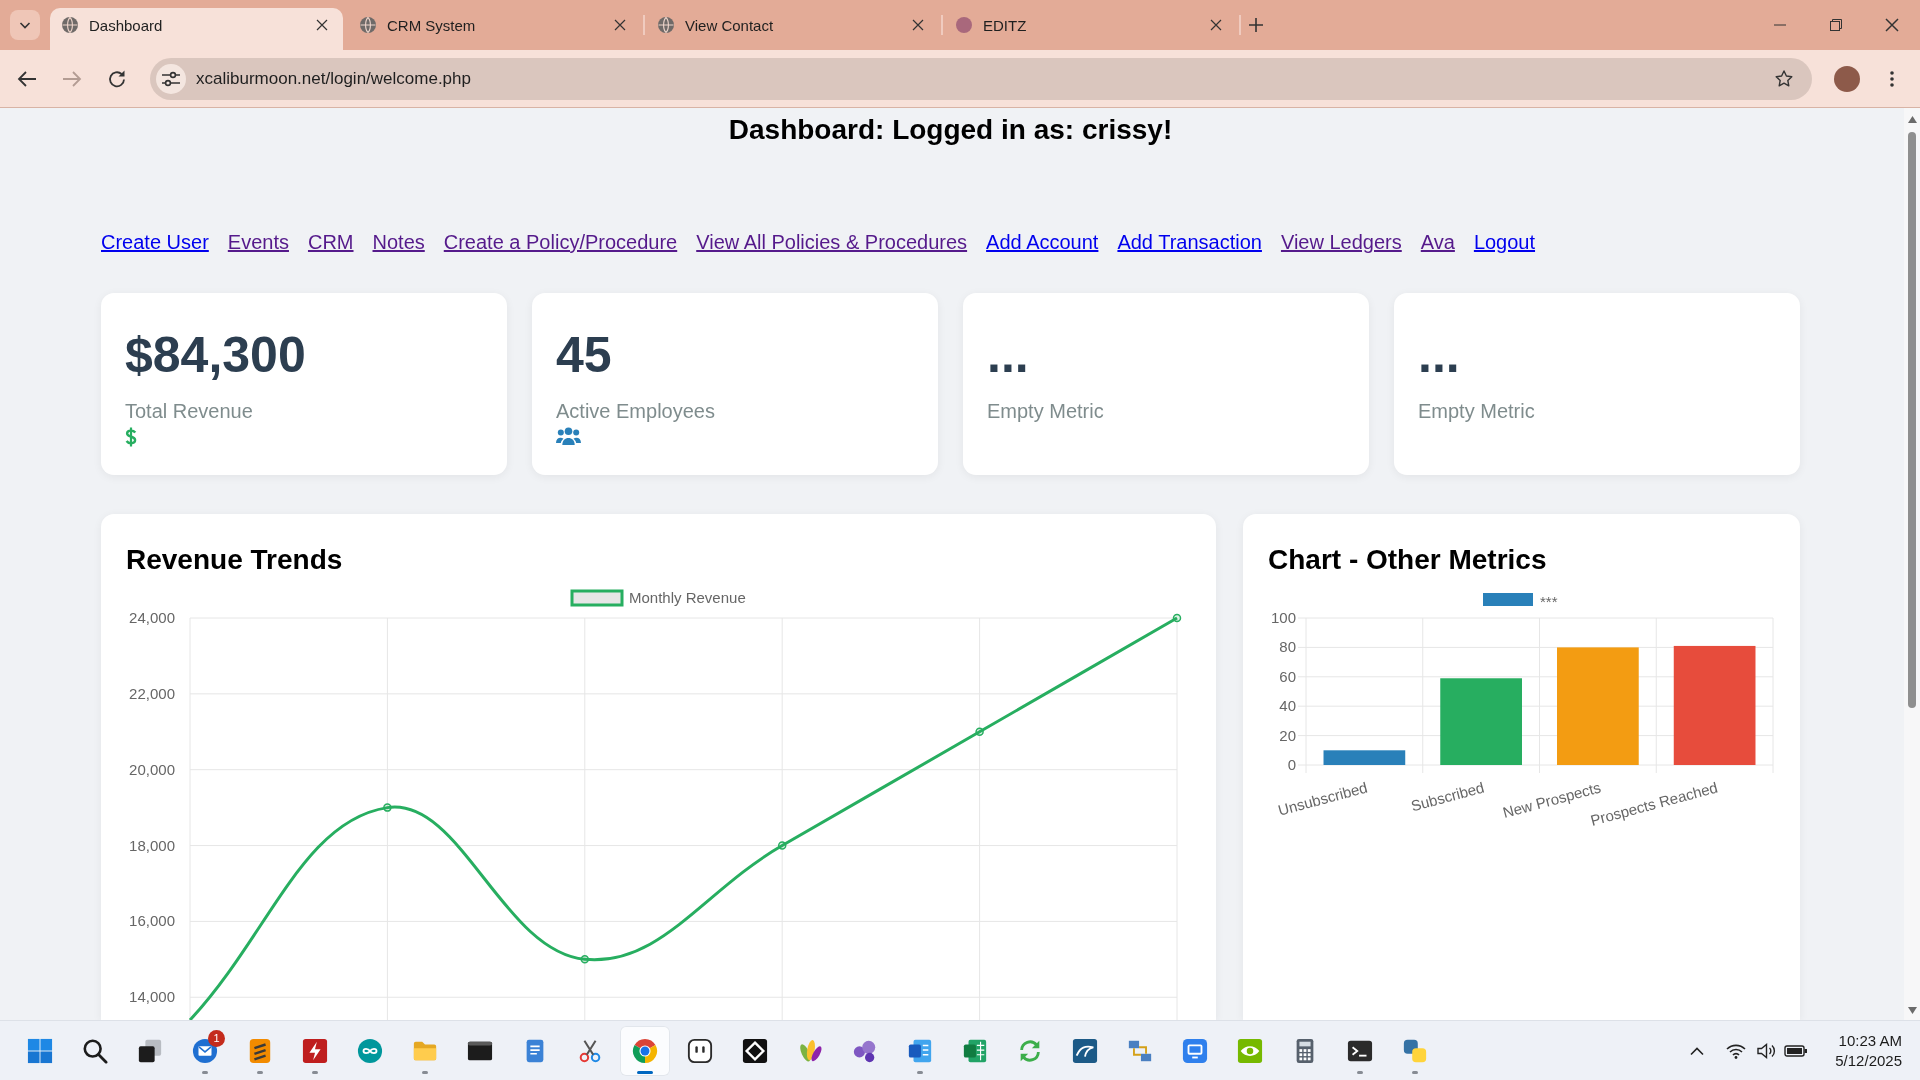 The image size is (1920, 1080). Describe the element at coordinates (152, 921) in the screenshot. I see `y-axis-label: 16,000` at that location.